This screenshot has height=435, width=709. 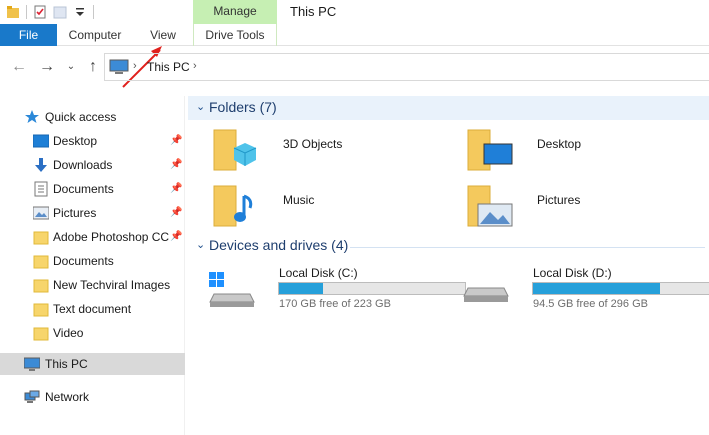 I want to click on star-icon, so click(x=32, y=117).